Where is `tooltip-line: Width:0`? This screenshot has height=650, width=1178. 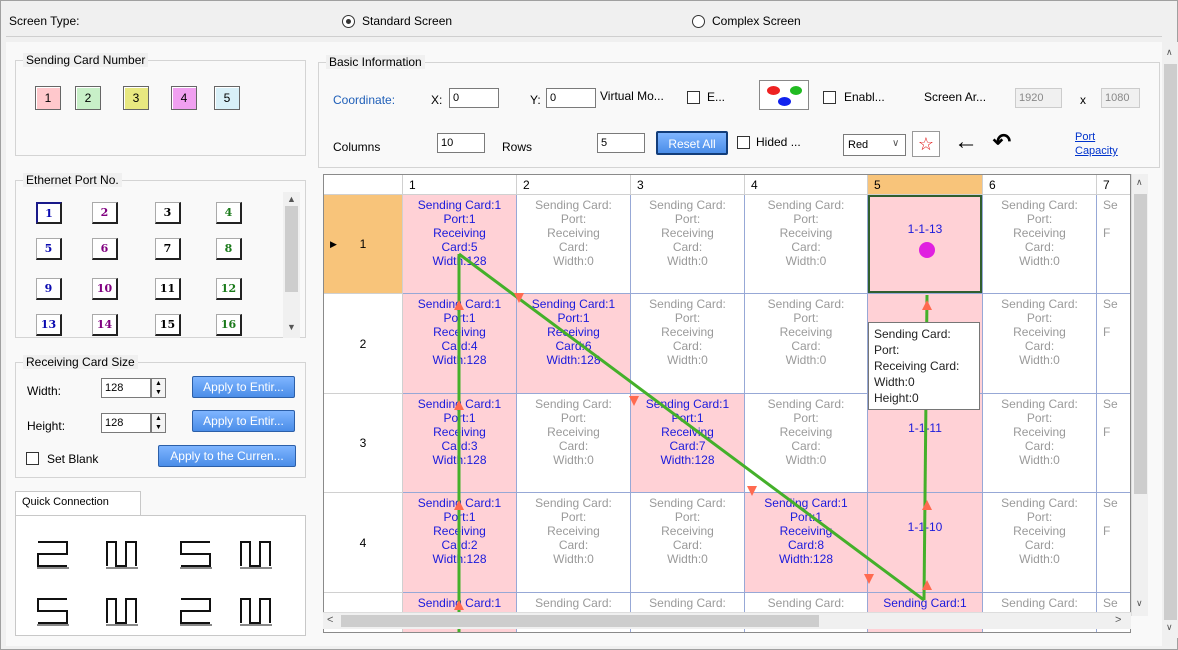 tooltip-line: Width:0 is located at coordinates (894, 382).